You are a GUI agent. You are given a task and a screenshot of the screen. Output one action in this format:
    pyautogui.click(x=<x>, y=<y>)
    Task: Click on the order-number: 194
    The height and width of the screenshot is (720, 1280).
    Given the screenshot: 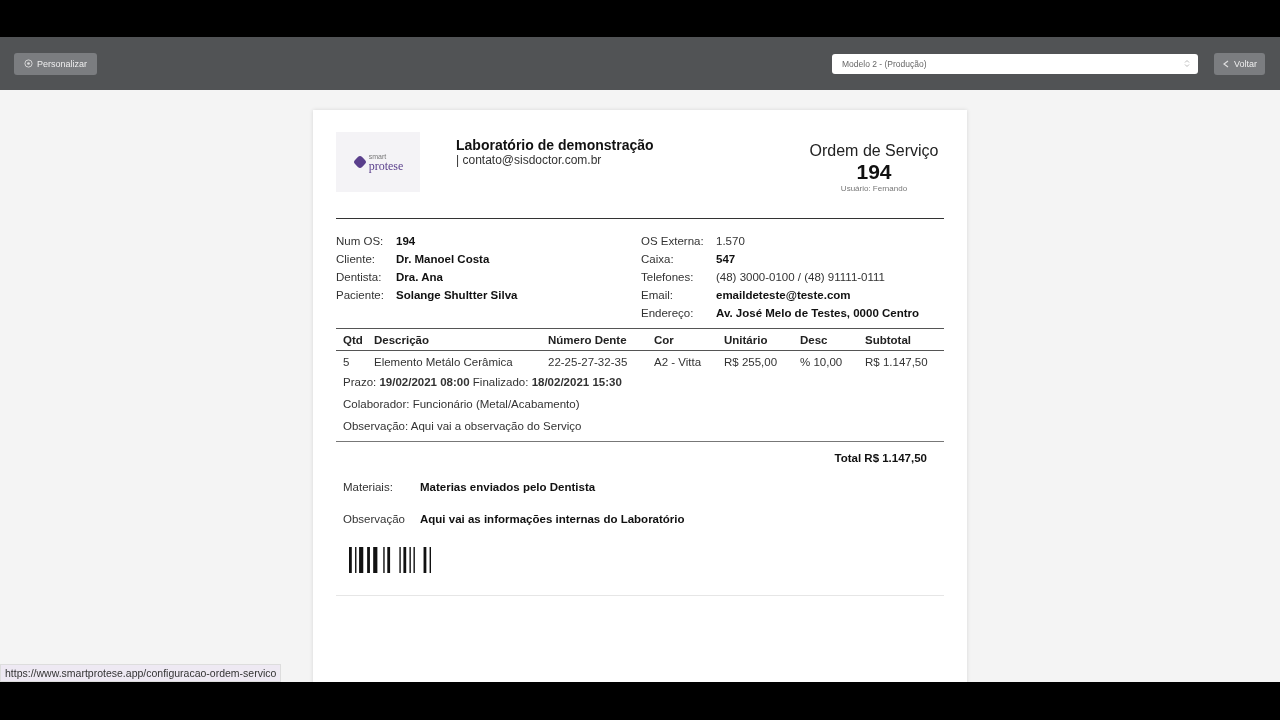 What is the action you would take?
    pyautogui.click(x=874, y=172)
    